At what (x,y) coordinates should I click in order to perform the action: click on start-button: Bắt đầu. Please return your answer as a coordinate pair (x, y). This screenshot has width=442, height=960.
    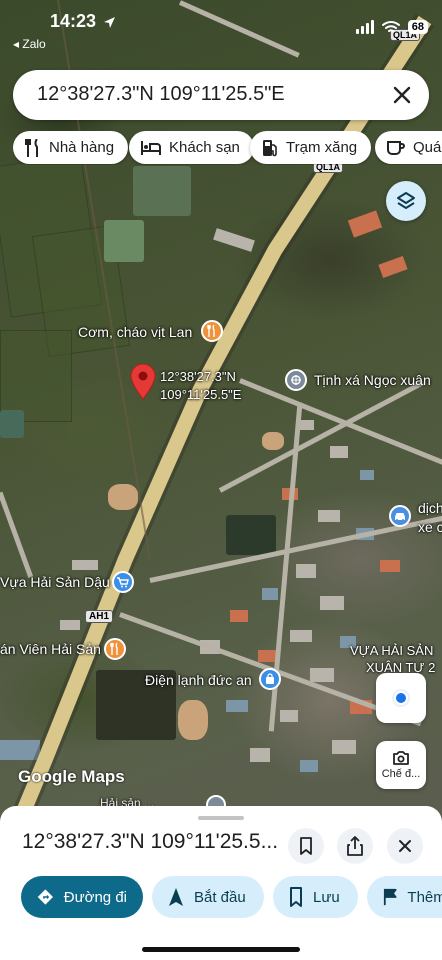
    Looking at the image, I should click on (208, 897).